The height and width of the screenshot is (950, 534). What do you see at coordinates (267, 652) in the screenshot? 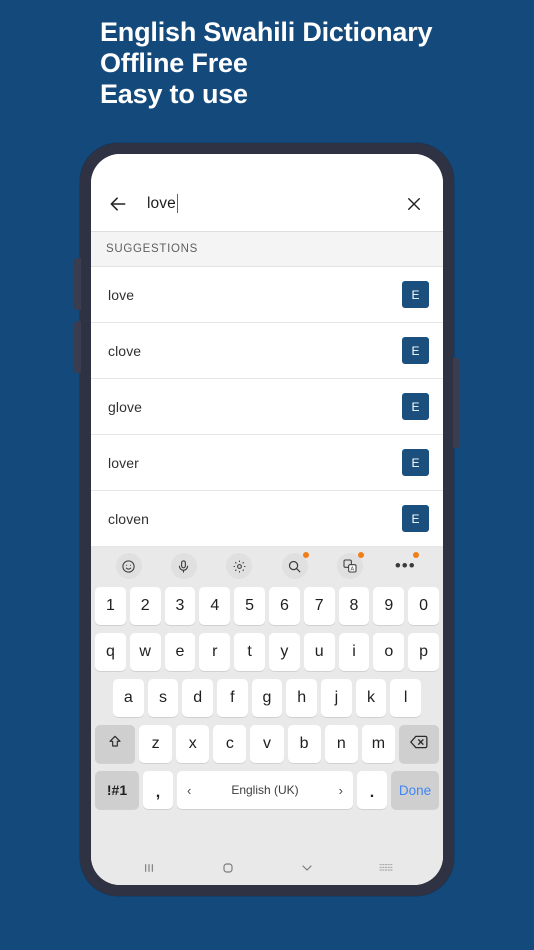
I see `keyboard-row-top: q w e r t y u i o p` at bounding box center [267, 652].